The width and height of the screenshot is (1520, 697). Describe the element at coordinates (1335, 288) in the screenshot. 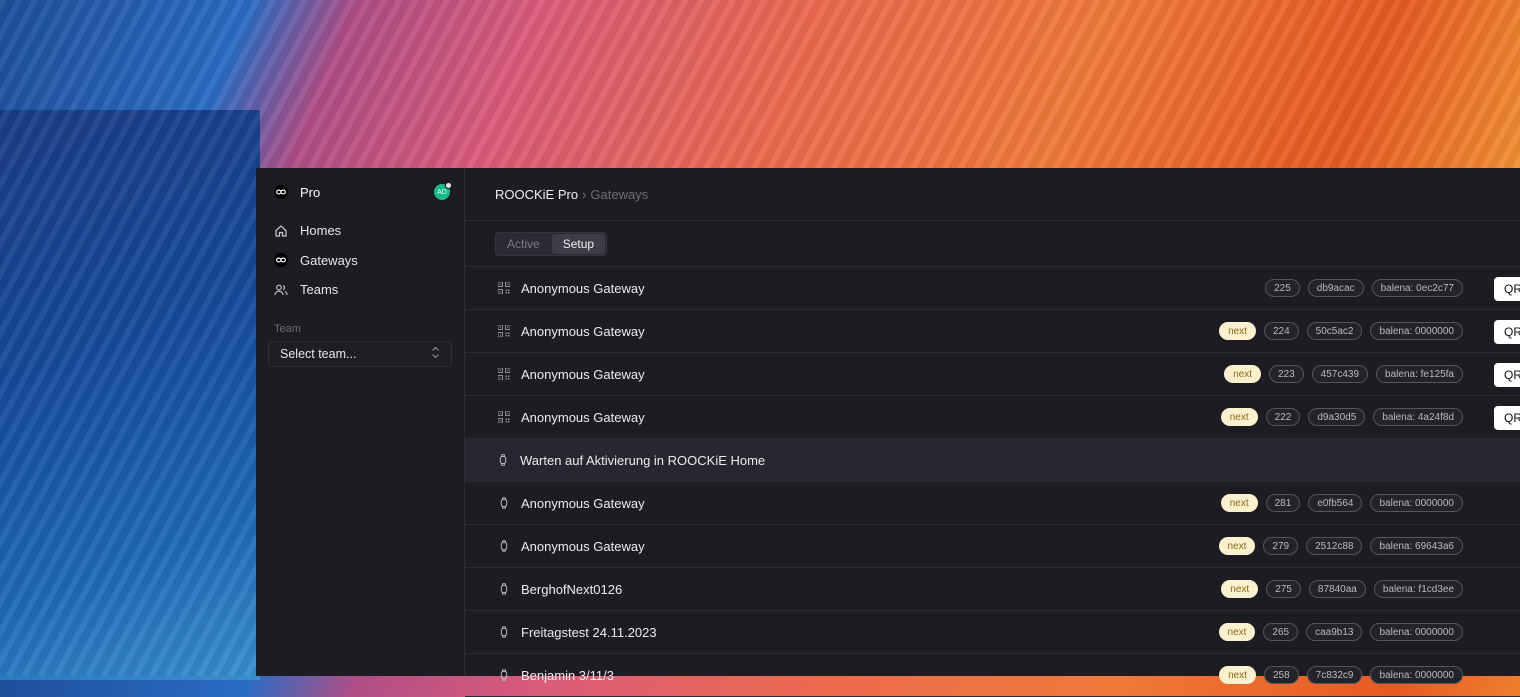

I see `commit-badge: db9acac` at that location.